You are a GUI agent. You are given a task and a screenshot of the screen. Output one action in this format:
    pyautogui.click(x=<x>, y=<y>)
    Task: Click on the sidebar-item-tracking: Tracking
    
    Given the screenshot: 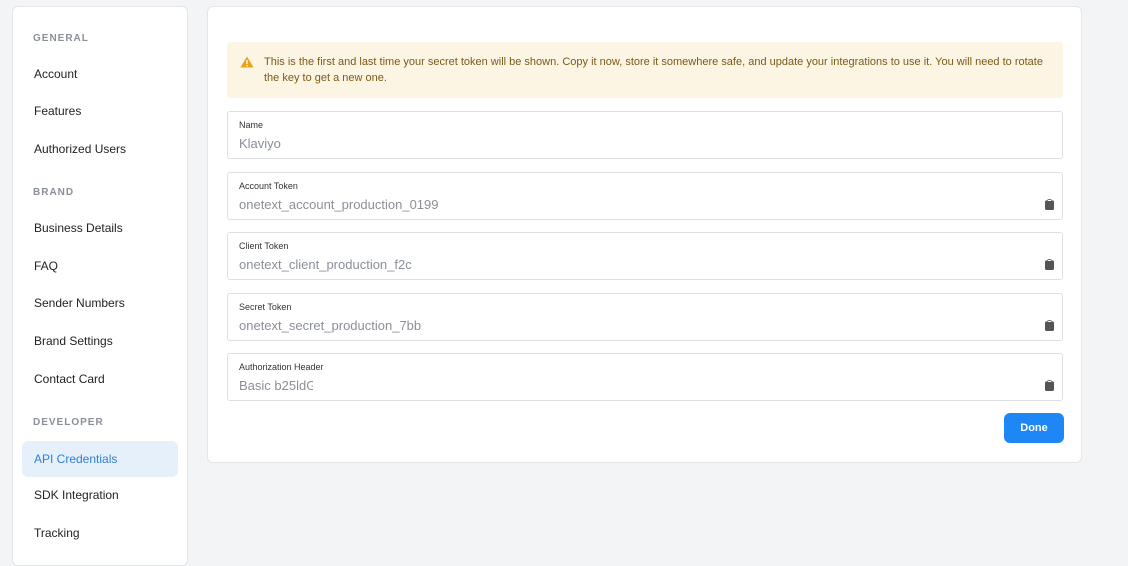 What is the action you would take?
    pyautogui.click(x=100, y=533)
    